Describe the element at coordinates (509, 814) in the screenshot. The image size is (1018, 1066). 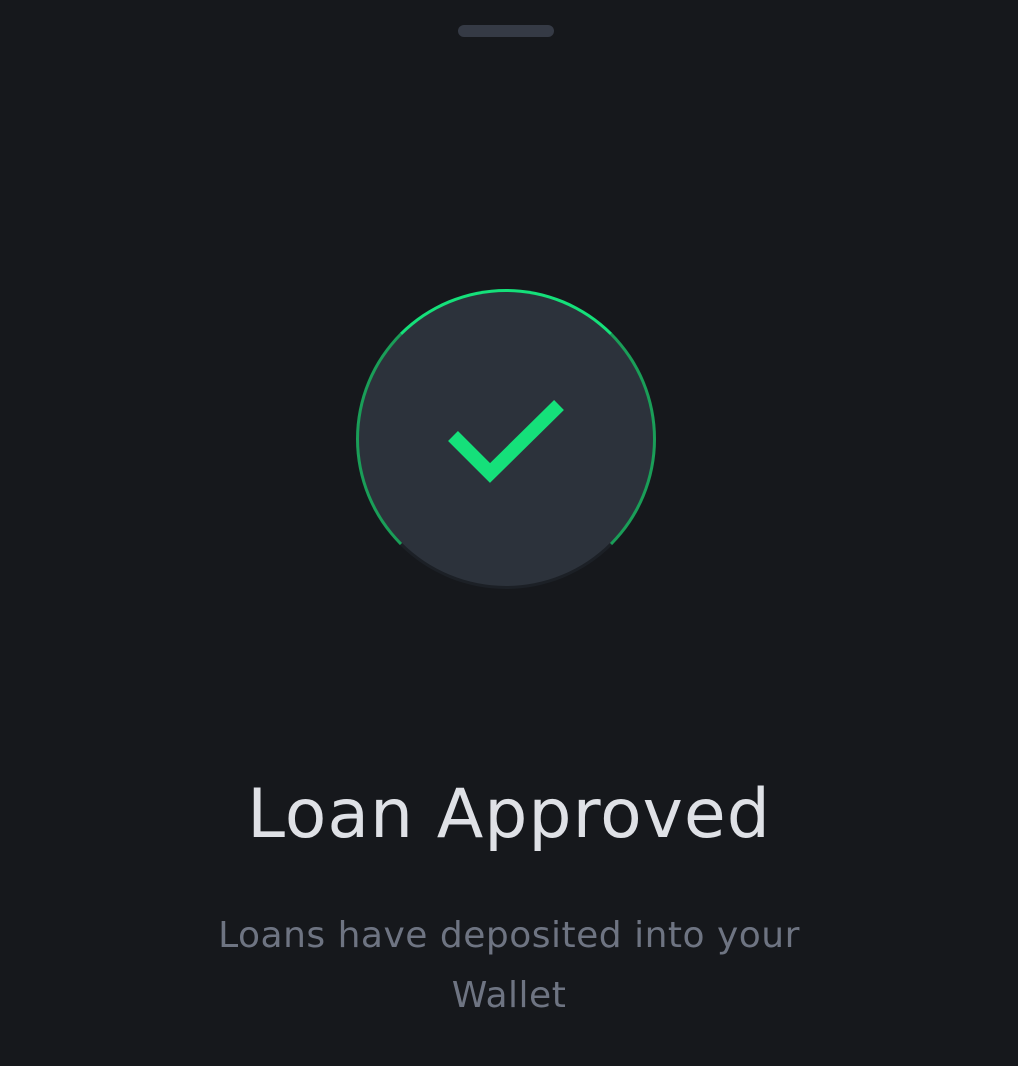
I see `page-title: Loan Approved` at that location.